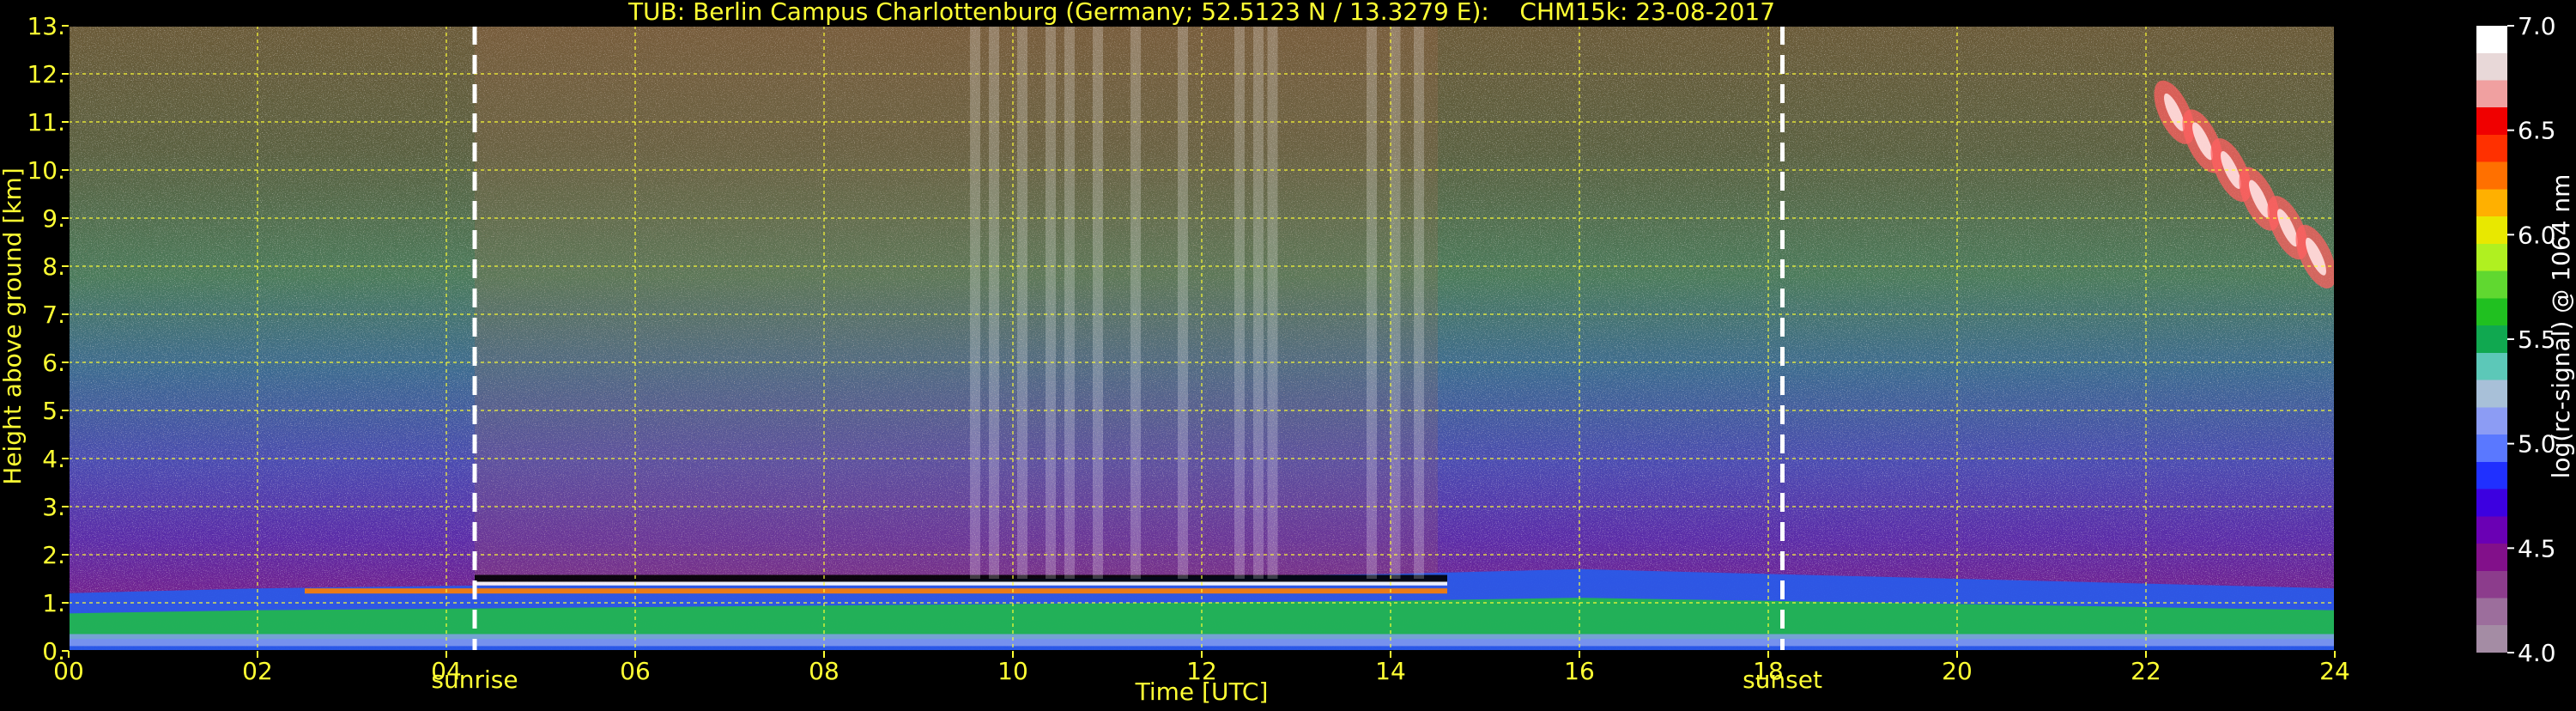 This screenshot has height=711, width=2576. Describe the element at coordinates (2491, 339) in the screenshot. I see `colorbar-ramp` at that location.